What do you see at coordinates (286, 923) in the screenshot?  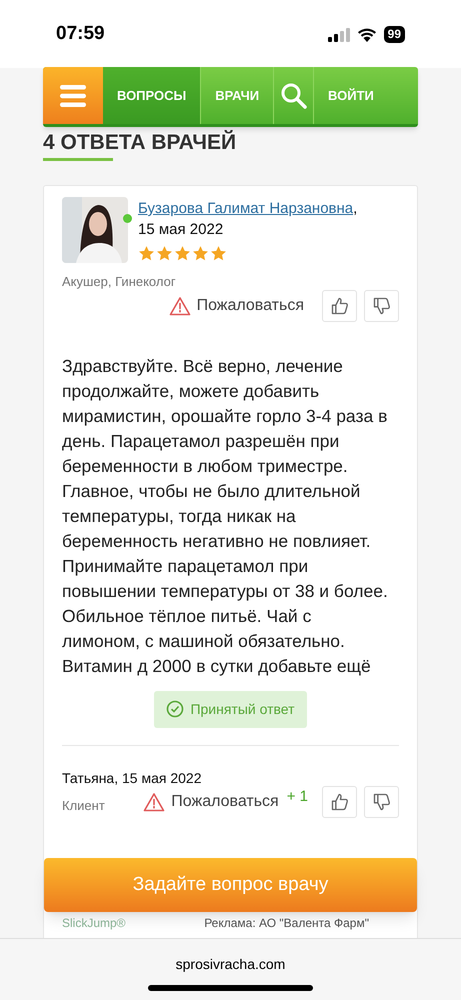 I see `ad-label: Реклама: АО "Валента Фарм"` at bounding box center [286, 923].